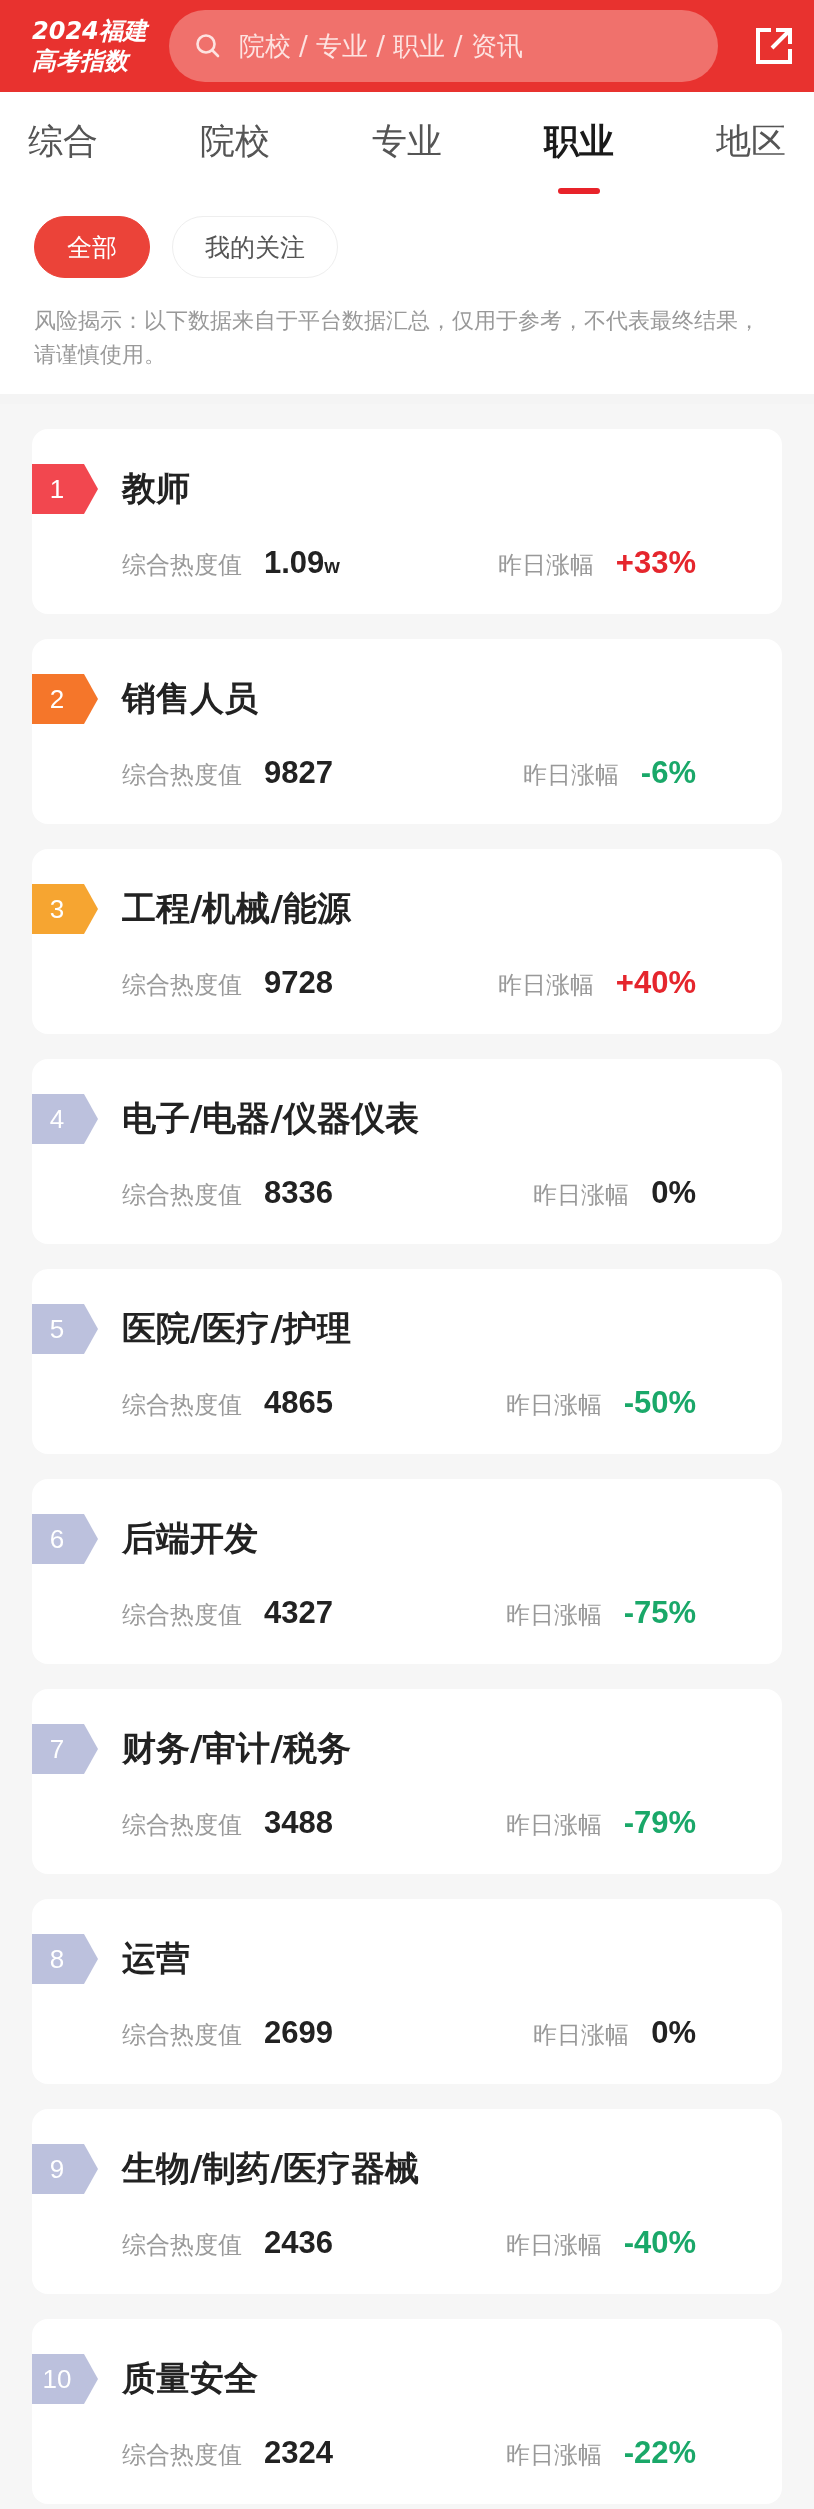  I want to click on risk-notice: 风险揭示：以下数据来自于平台数据汇总，仅用于参考，不代表最终结果，请谨慎使用。, so click(397, 338).